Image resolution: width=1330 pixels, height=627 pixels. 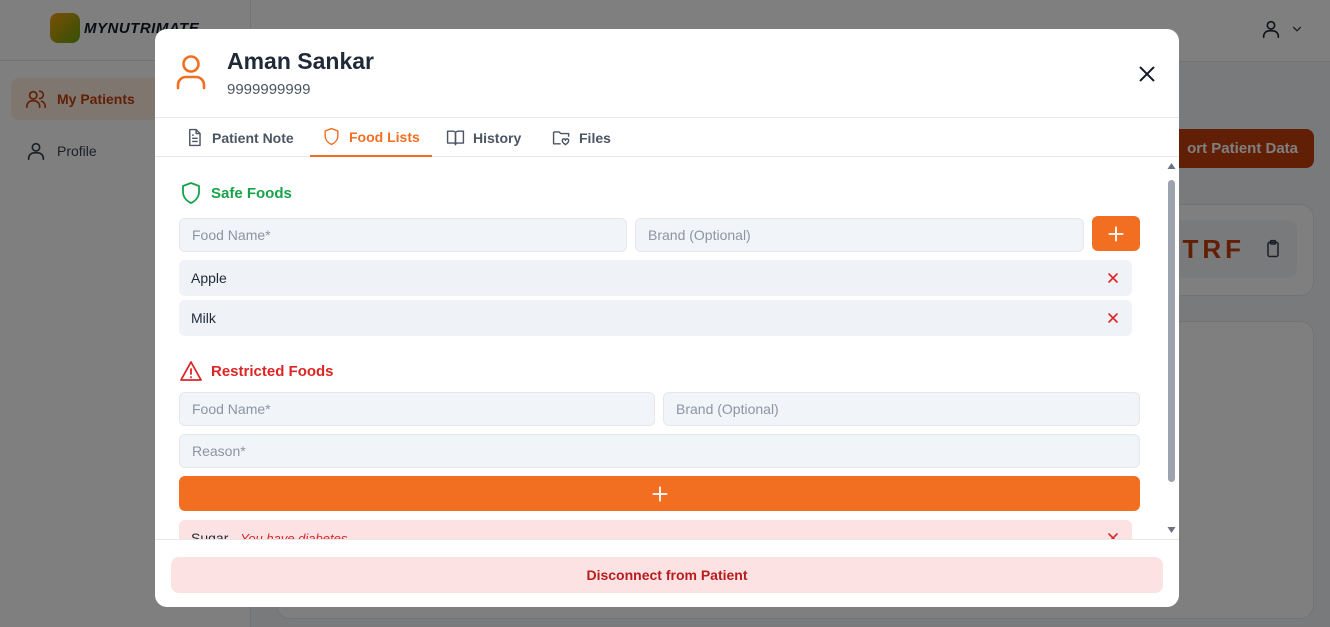 What do you see at coordinates (195, 137) in the screenshot?
I see `document-icon` at bounding box center [195, 137].